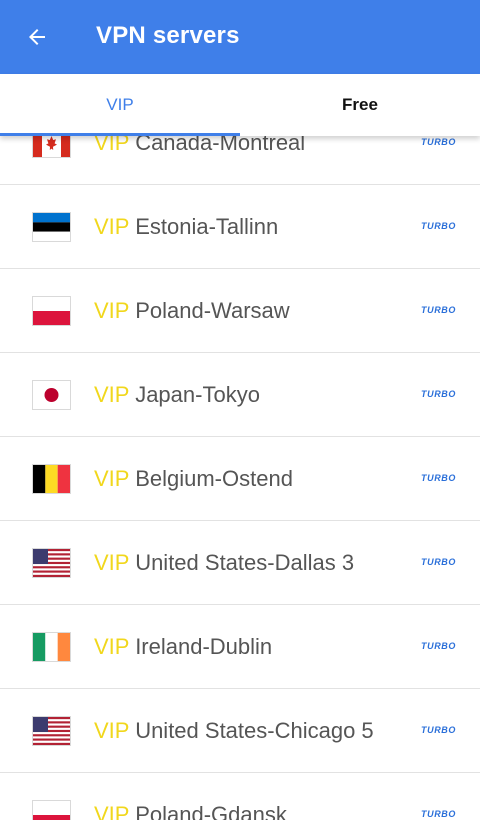 The height and width of the screenshot is (820, 480). I want to click on app-bar: VPN servers, so click(240, 37).